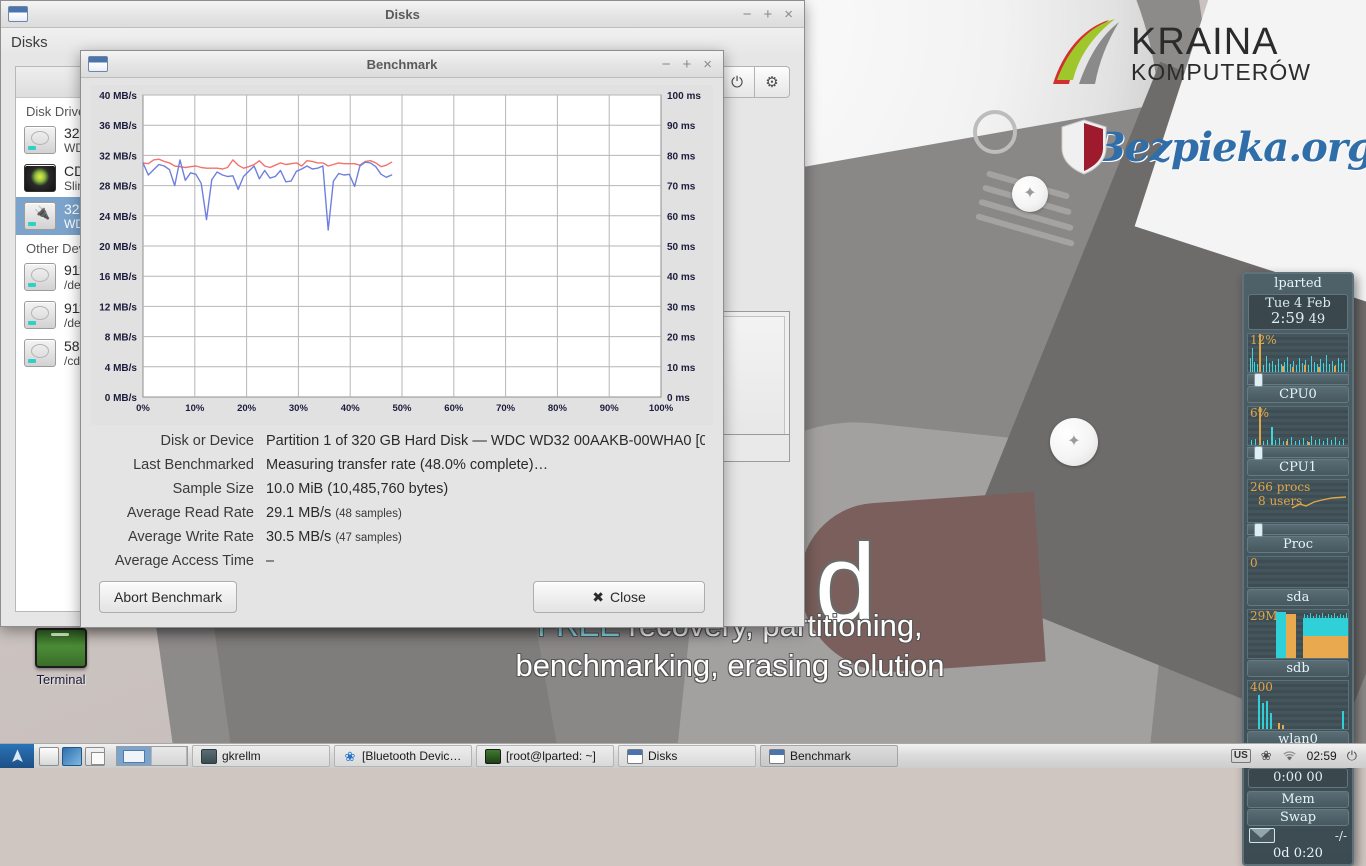 This screenshot has height=866, width=1366. I want to click on svg-text: 20 ms, so click(681, 338).